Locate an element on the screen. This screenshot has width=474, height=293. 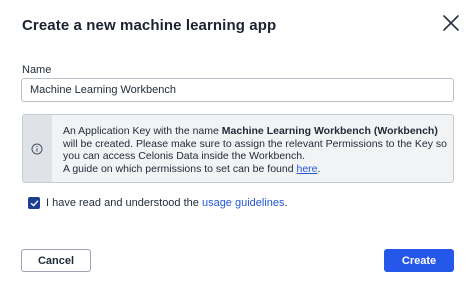
create-button: Create is located at coordinates (419, 260).